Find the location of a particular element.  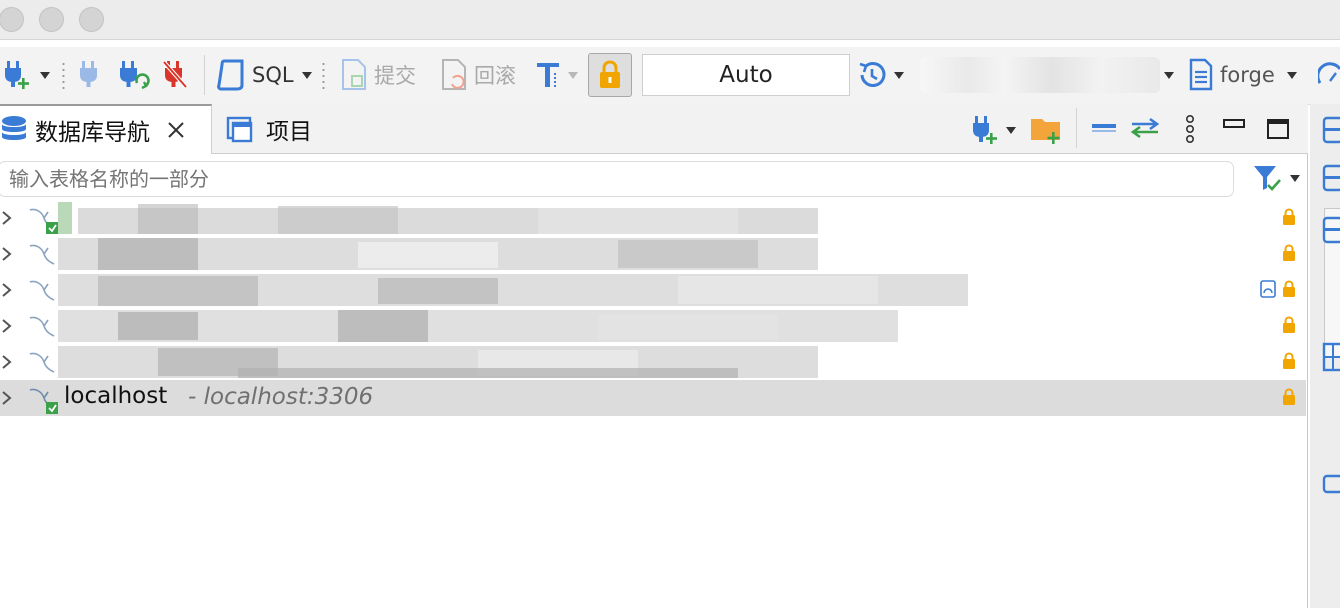

filter-funnel-icon is located at coordinates (1267, 178).